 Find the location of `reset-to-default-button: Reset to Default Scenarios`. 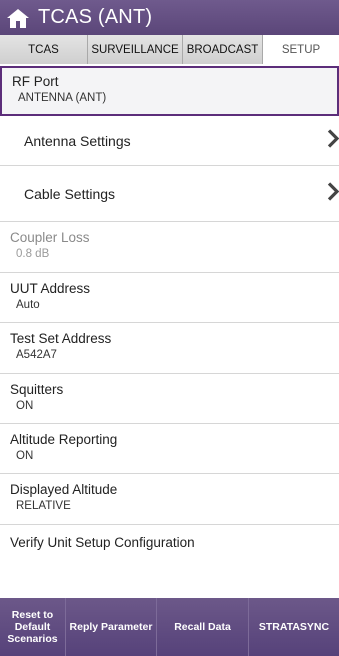

reset-to-default-button: Reset to Default Scenarios is located at coordinates (33, 627).